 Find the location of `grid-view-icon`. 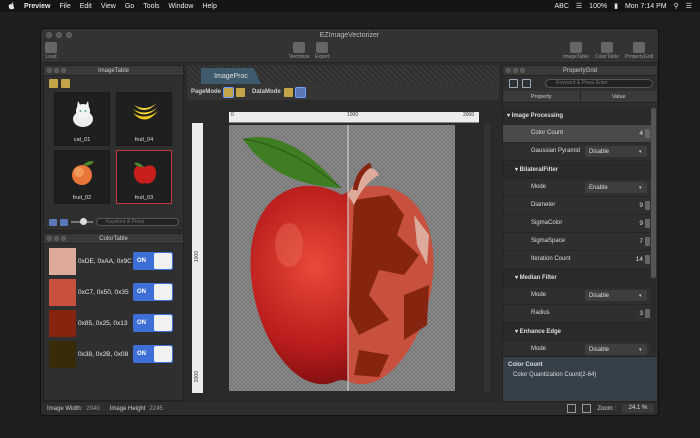

grid-view-icon is located at coordinates (53, 222).